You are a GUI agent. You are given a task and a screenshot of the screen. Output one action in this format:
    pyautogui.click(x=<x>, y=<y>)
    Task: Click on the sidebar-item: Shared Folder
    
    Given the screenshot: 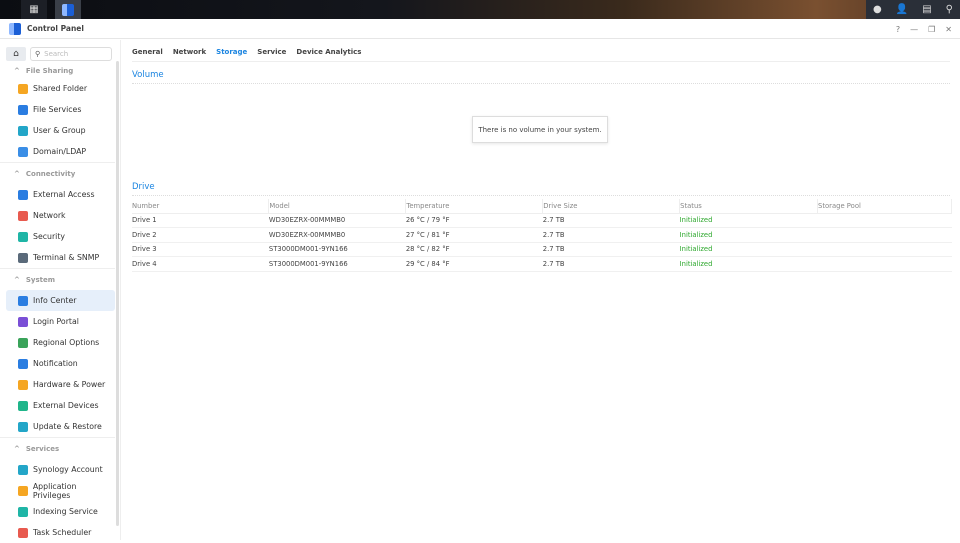 What is the action you would take?
    pyautogui.click(x=60, y=88)
    